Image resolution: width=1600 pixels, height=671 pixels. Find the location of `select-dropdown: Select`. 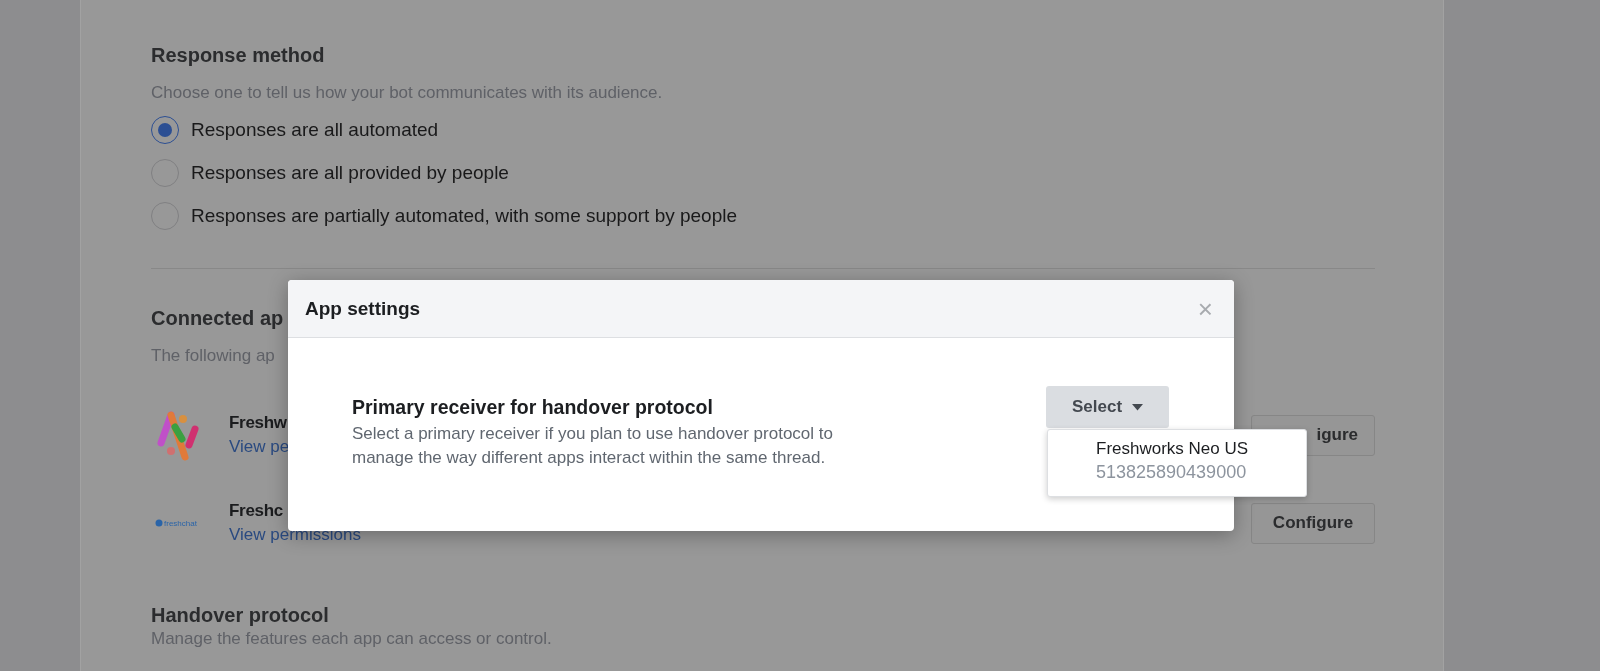

select-dropdown: Select is located at coordinates (1107, 407).